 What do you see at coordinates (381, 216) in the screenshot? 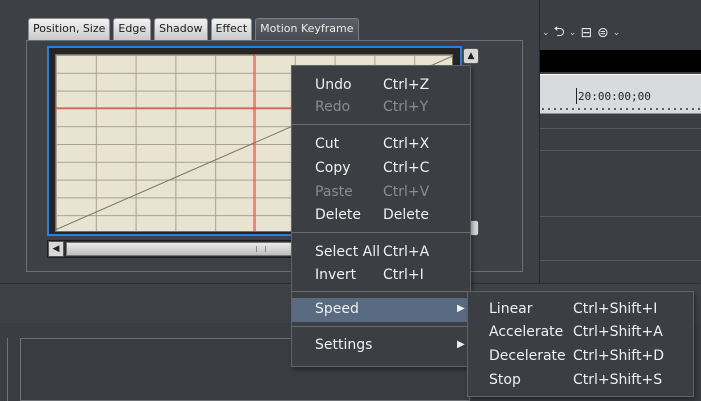
I see `menu-item-delete: Delete Delete` at bounding box center [381, 216].